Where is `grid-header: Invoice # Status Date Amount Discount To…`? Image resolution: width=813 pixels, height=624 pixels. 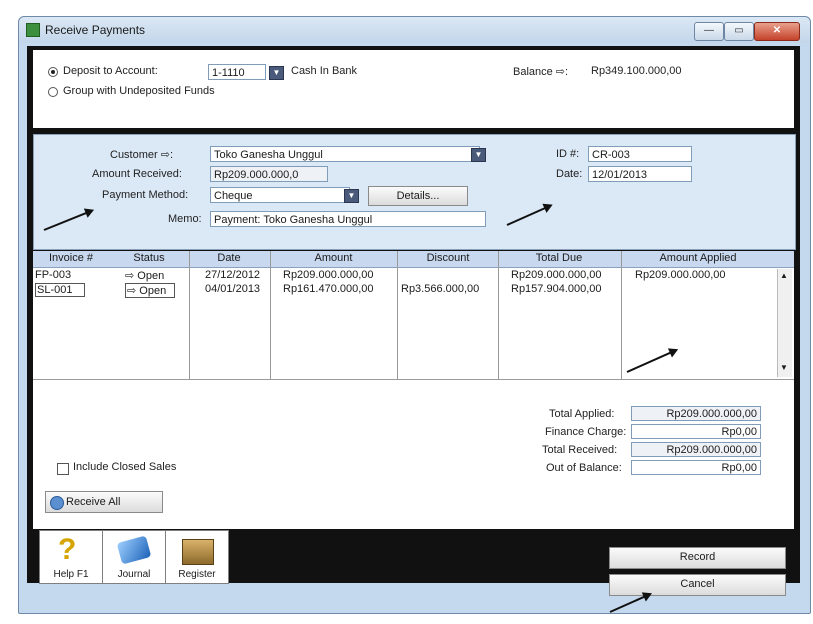 grid-header: Invoice # Status Date Amount Discount To… is located at coordinates (413, 259).